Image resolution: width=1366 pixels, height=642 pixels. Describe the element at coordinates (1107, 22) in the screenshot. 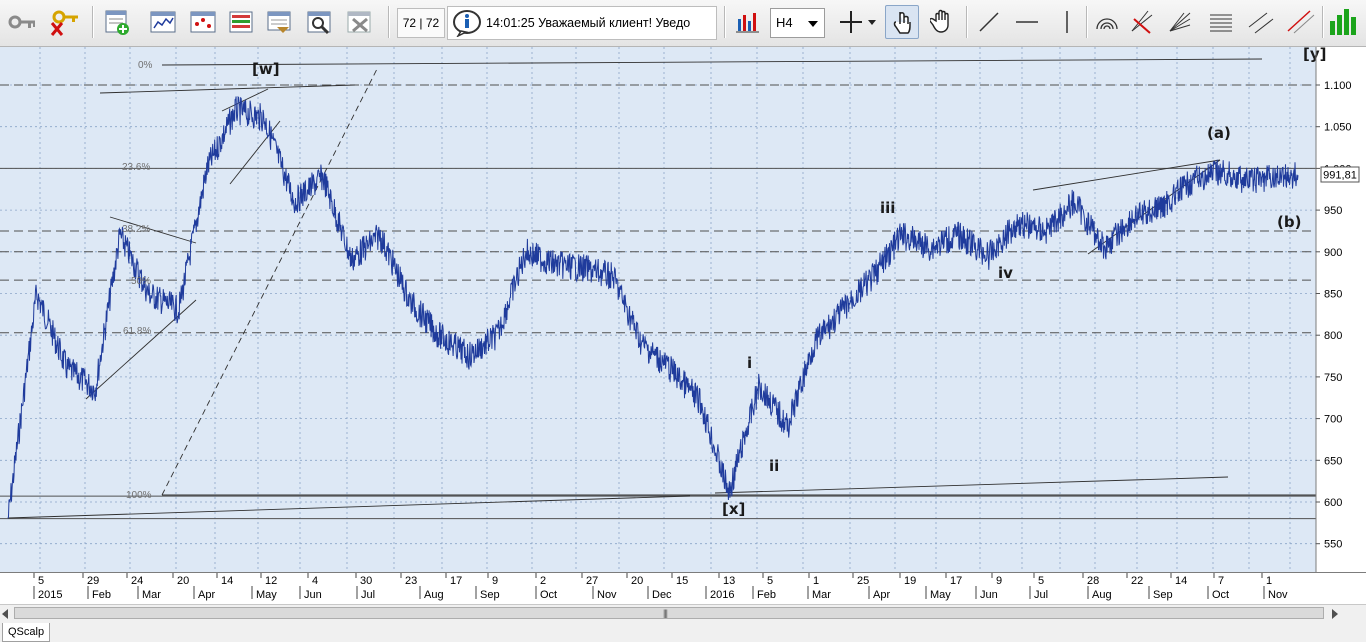

I see `arc-icon` at that location.